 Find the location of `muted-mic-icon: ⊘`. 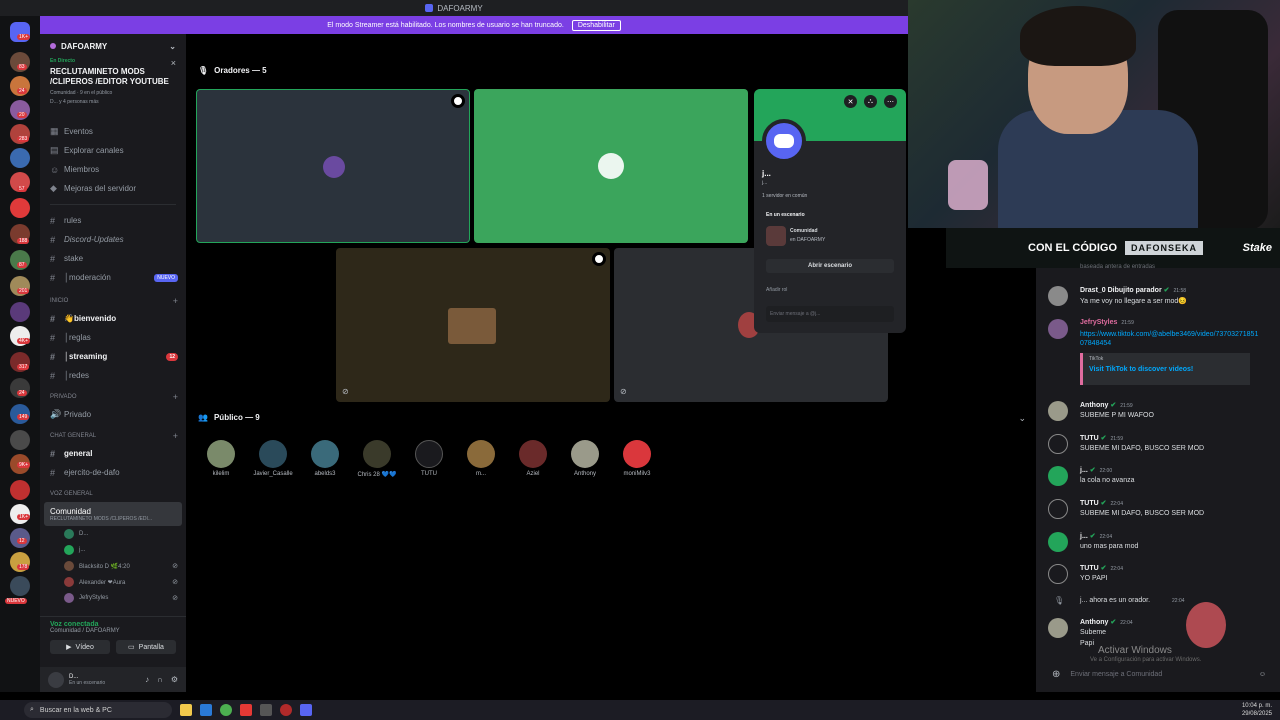

muted-mic-icon: ⊘ is located at coordinates (175, 582).